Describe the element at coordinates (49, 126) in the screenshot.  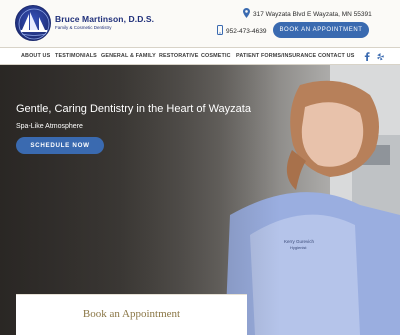
I see `hero-subtitle: Spa-Like Atmosphere` at that location.